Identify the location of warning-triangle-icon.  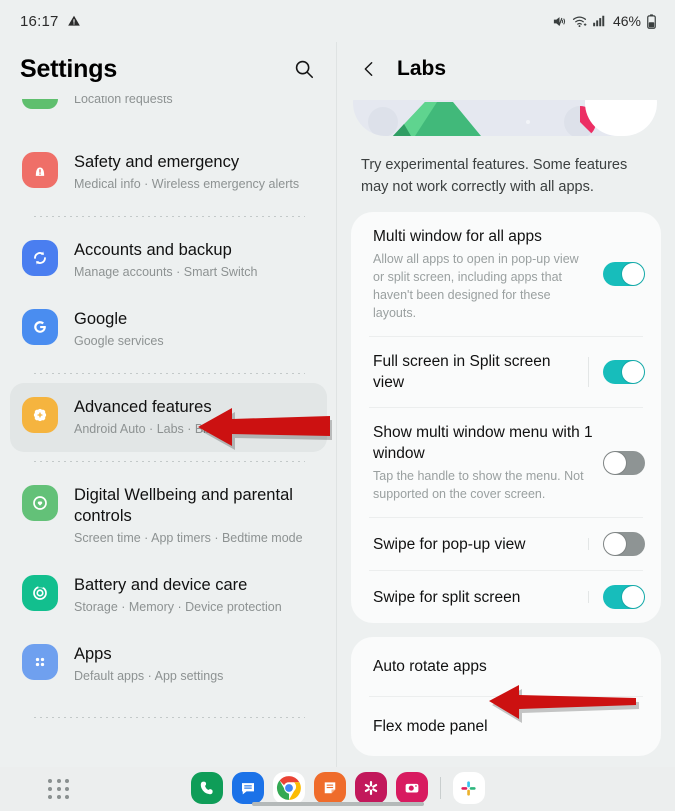
(74, 21).